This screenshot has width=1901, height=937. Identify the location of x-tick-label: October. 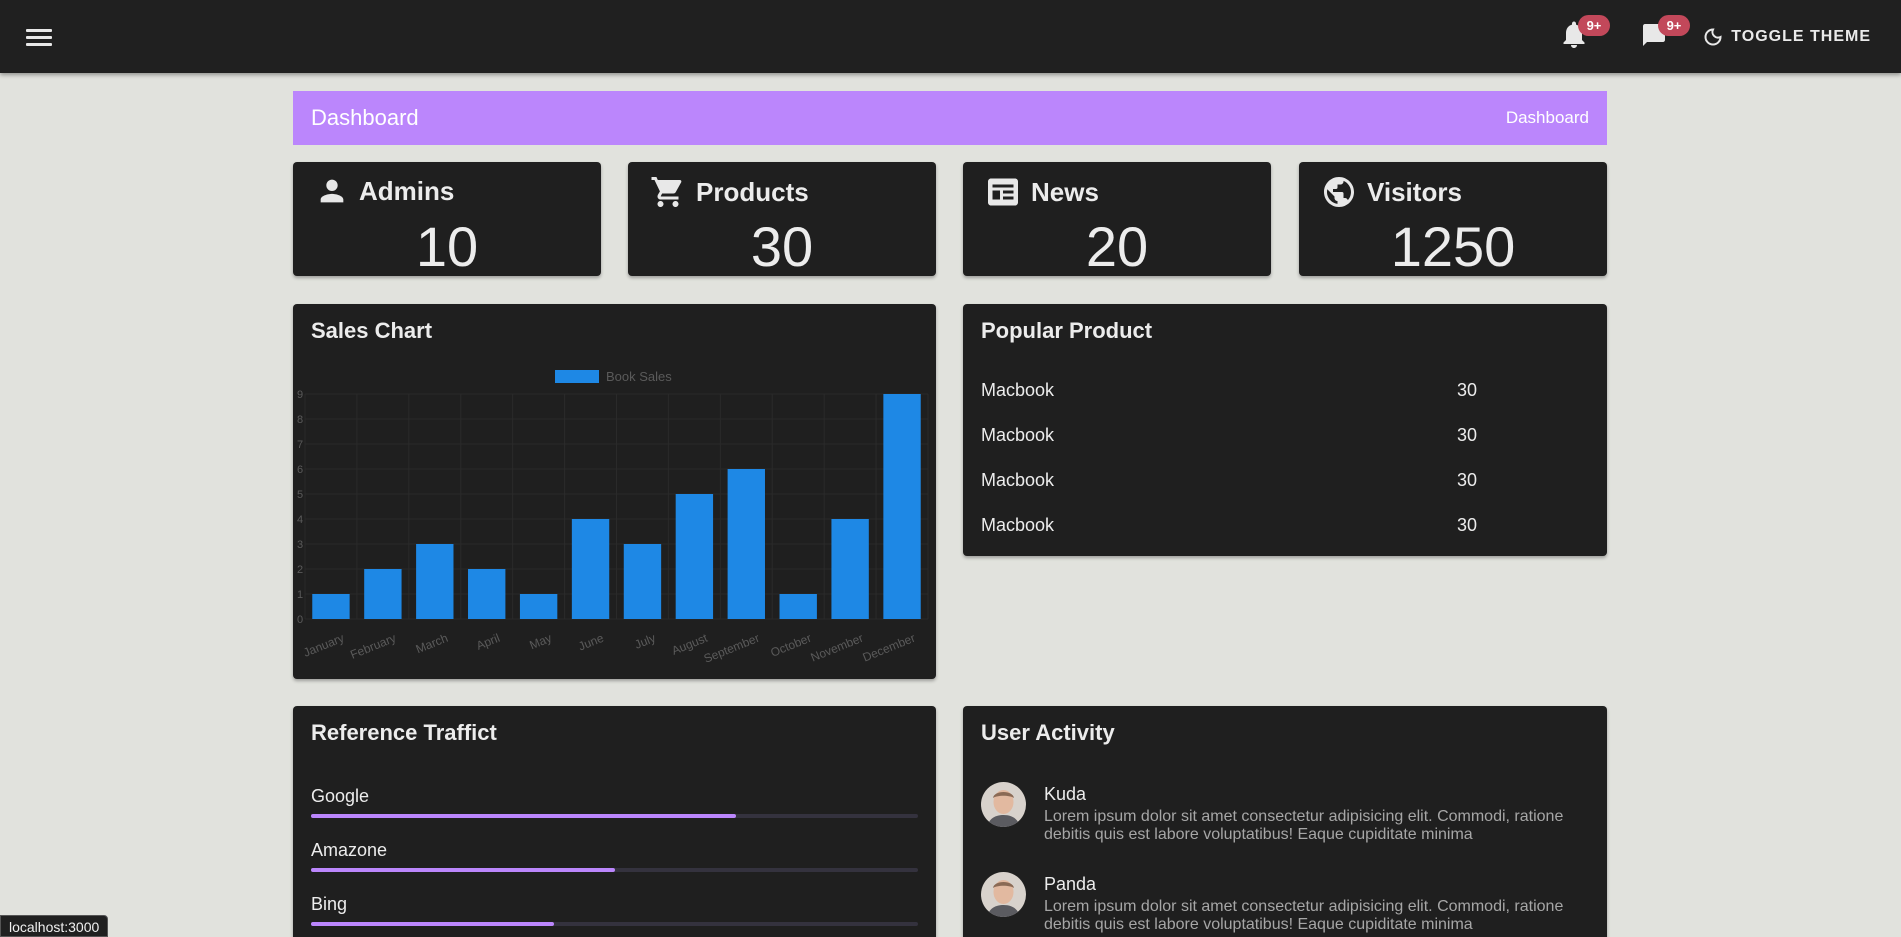
(791, 645).